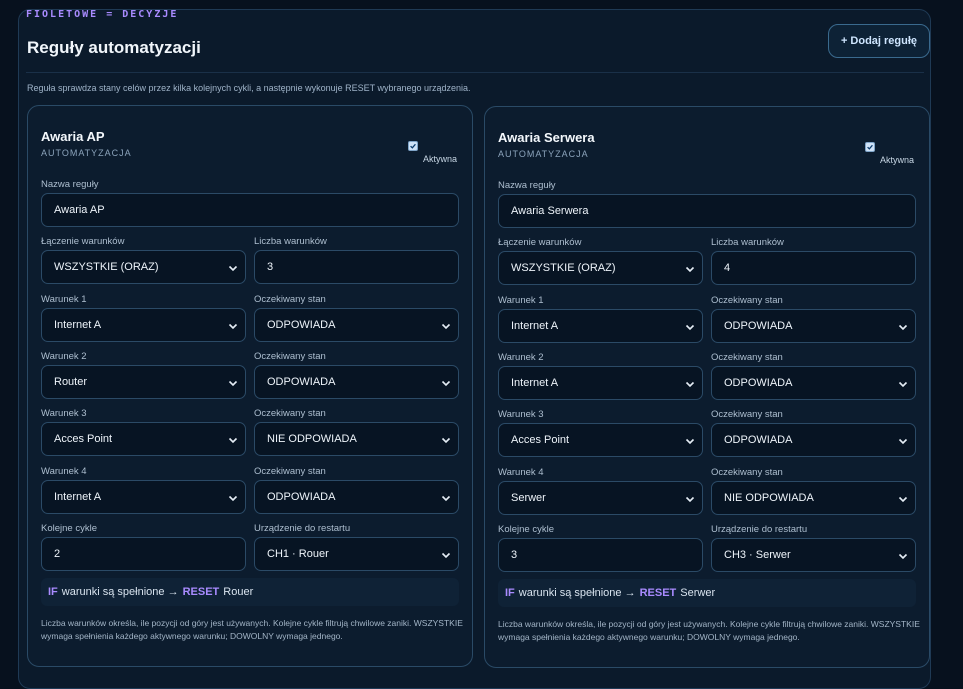 Image resolution: width=963 pixels, height=689 pixels. I want to click on add-rule-button: + Dodaj regułę, so click(879, 41).